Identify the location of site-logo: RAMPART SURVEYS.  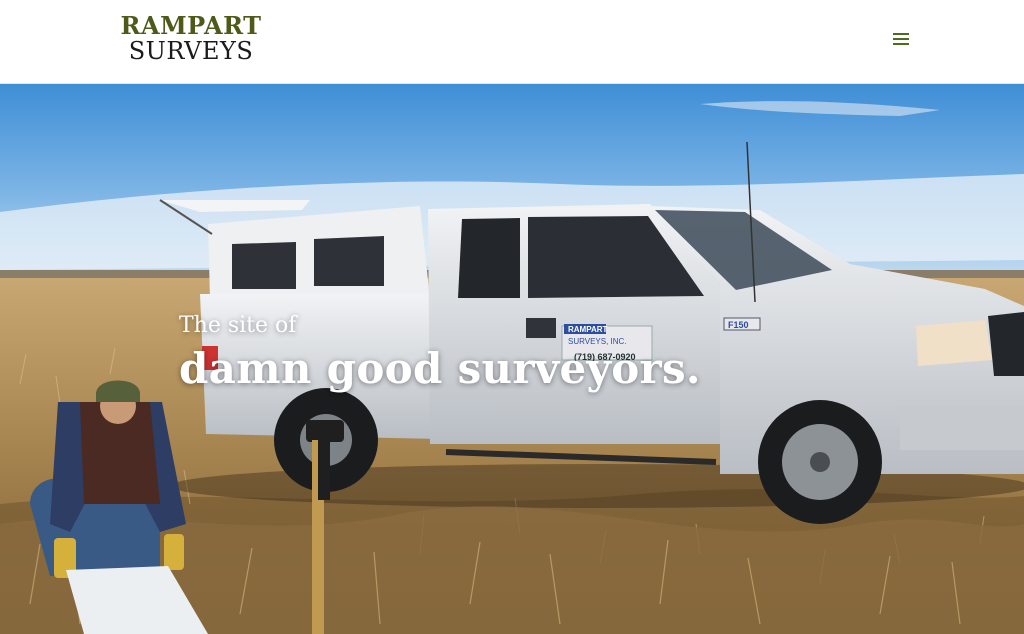
(191, 38).